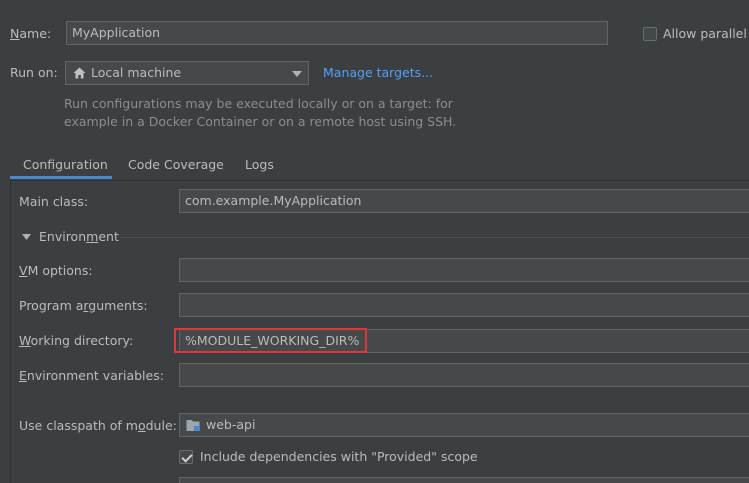 This screenshot has width=749, height=483. I want to click on working-directory-label: Working directory:, so click(76, 340).